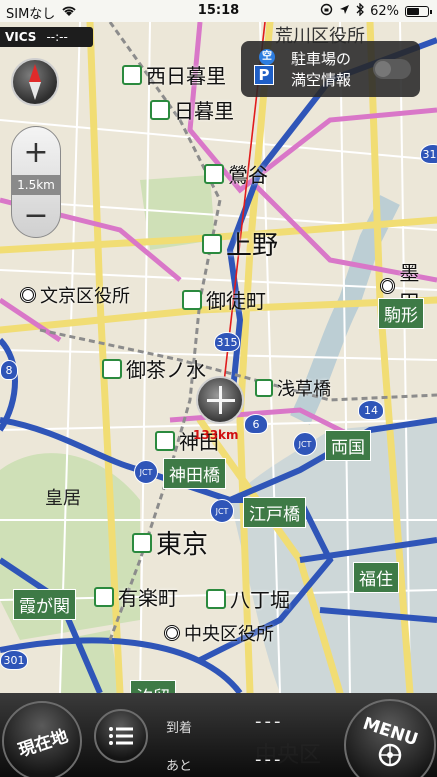  I want to click on route-shield: 6, so click(256, 424).